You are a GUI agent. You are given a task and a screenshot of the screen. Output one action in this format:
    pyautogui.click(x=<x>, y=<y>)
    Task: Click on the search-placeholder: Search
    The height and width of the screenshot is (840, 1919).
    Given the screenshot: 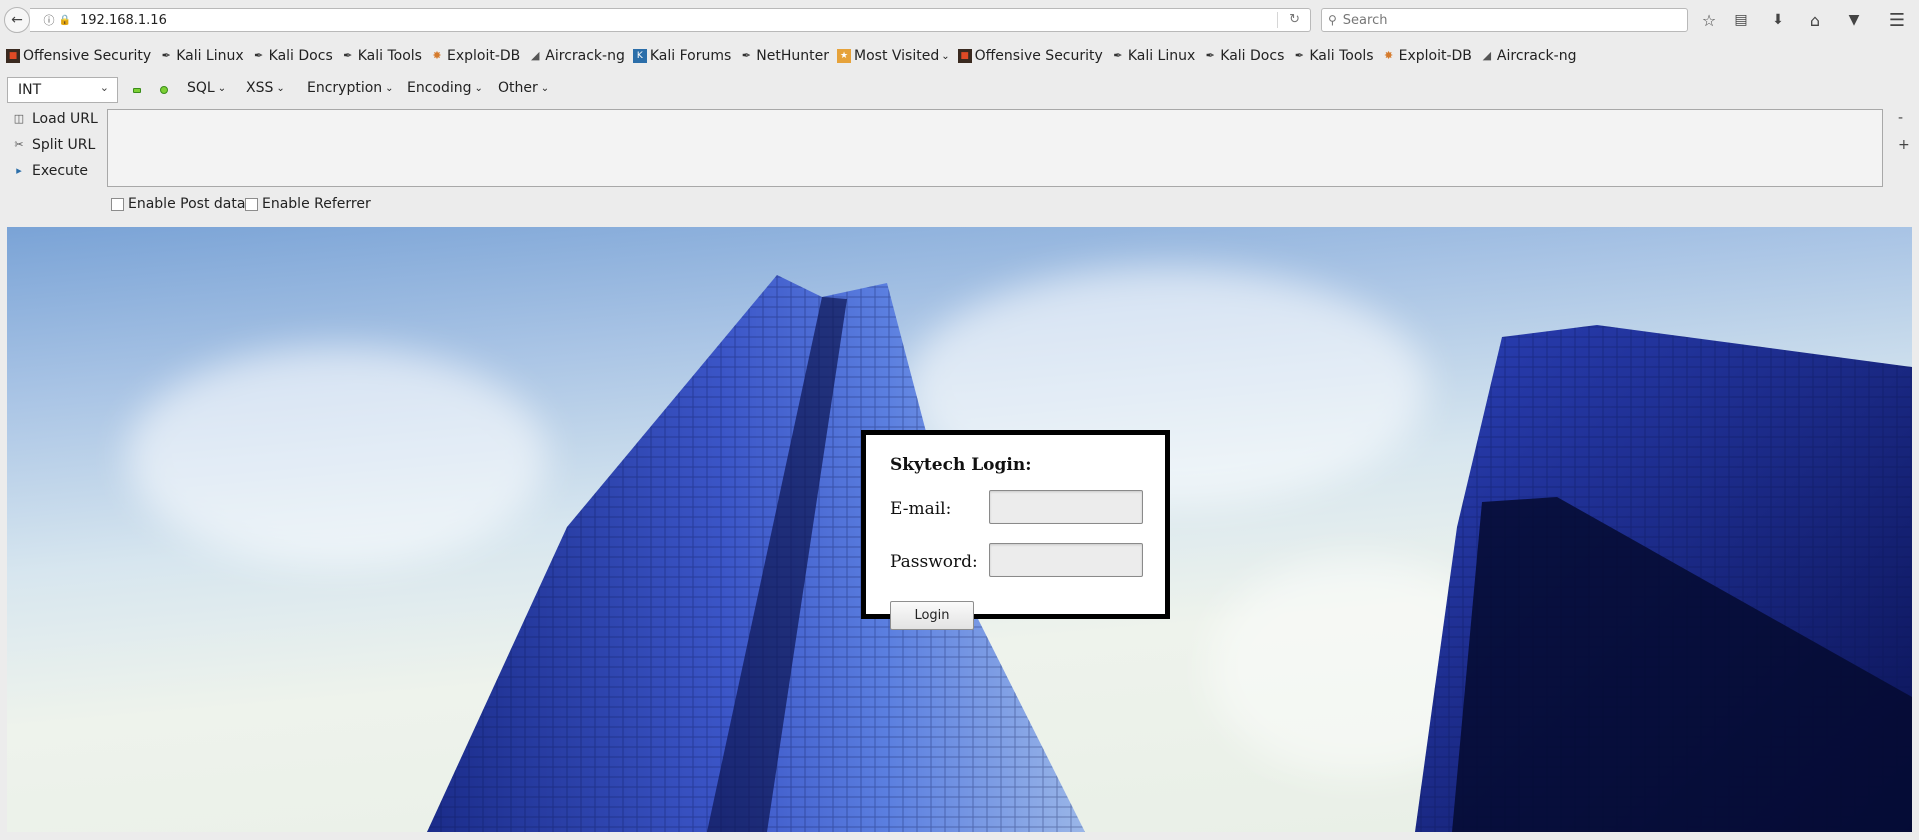 What is the action you would take?
    pyautogui.click(x=1365, y=20)
    